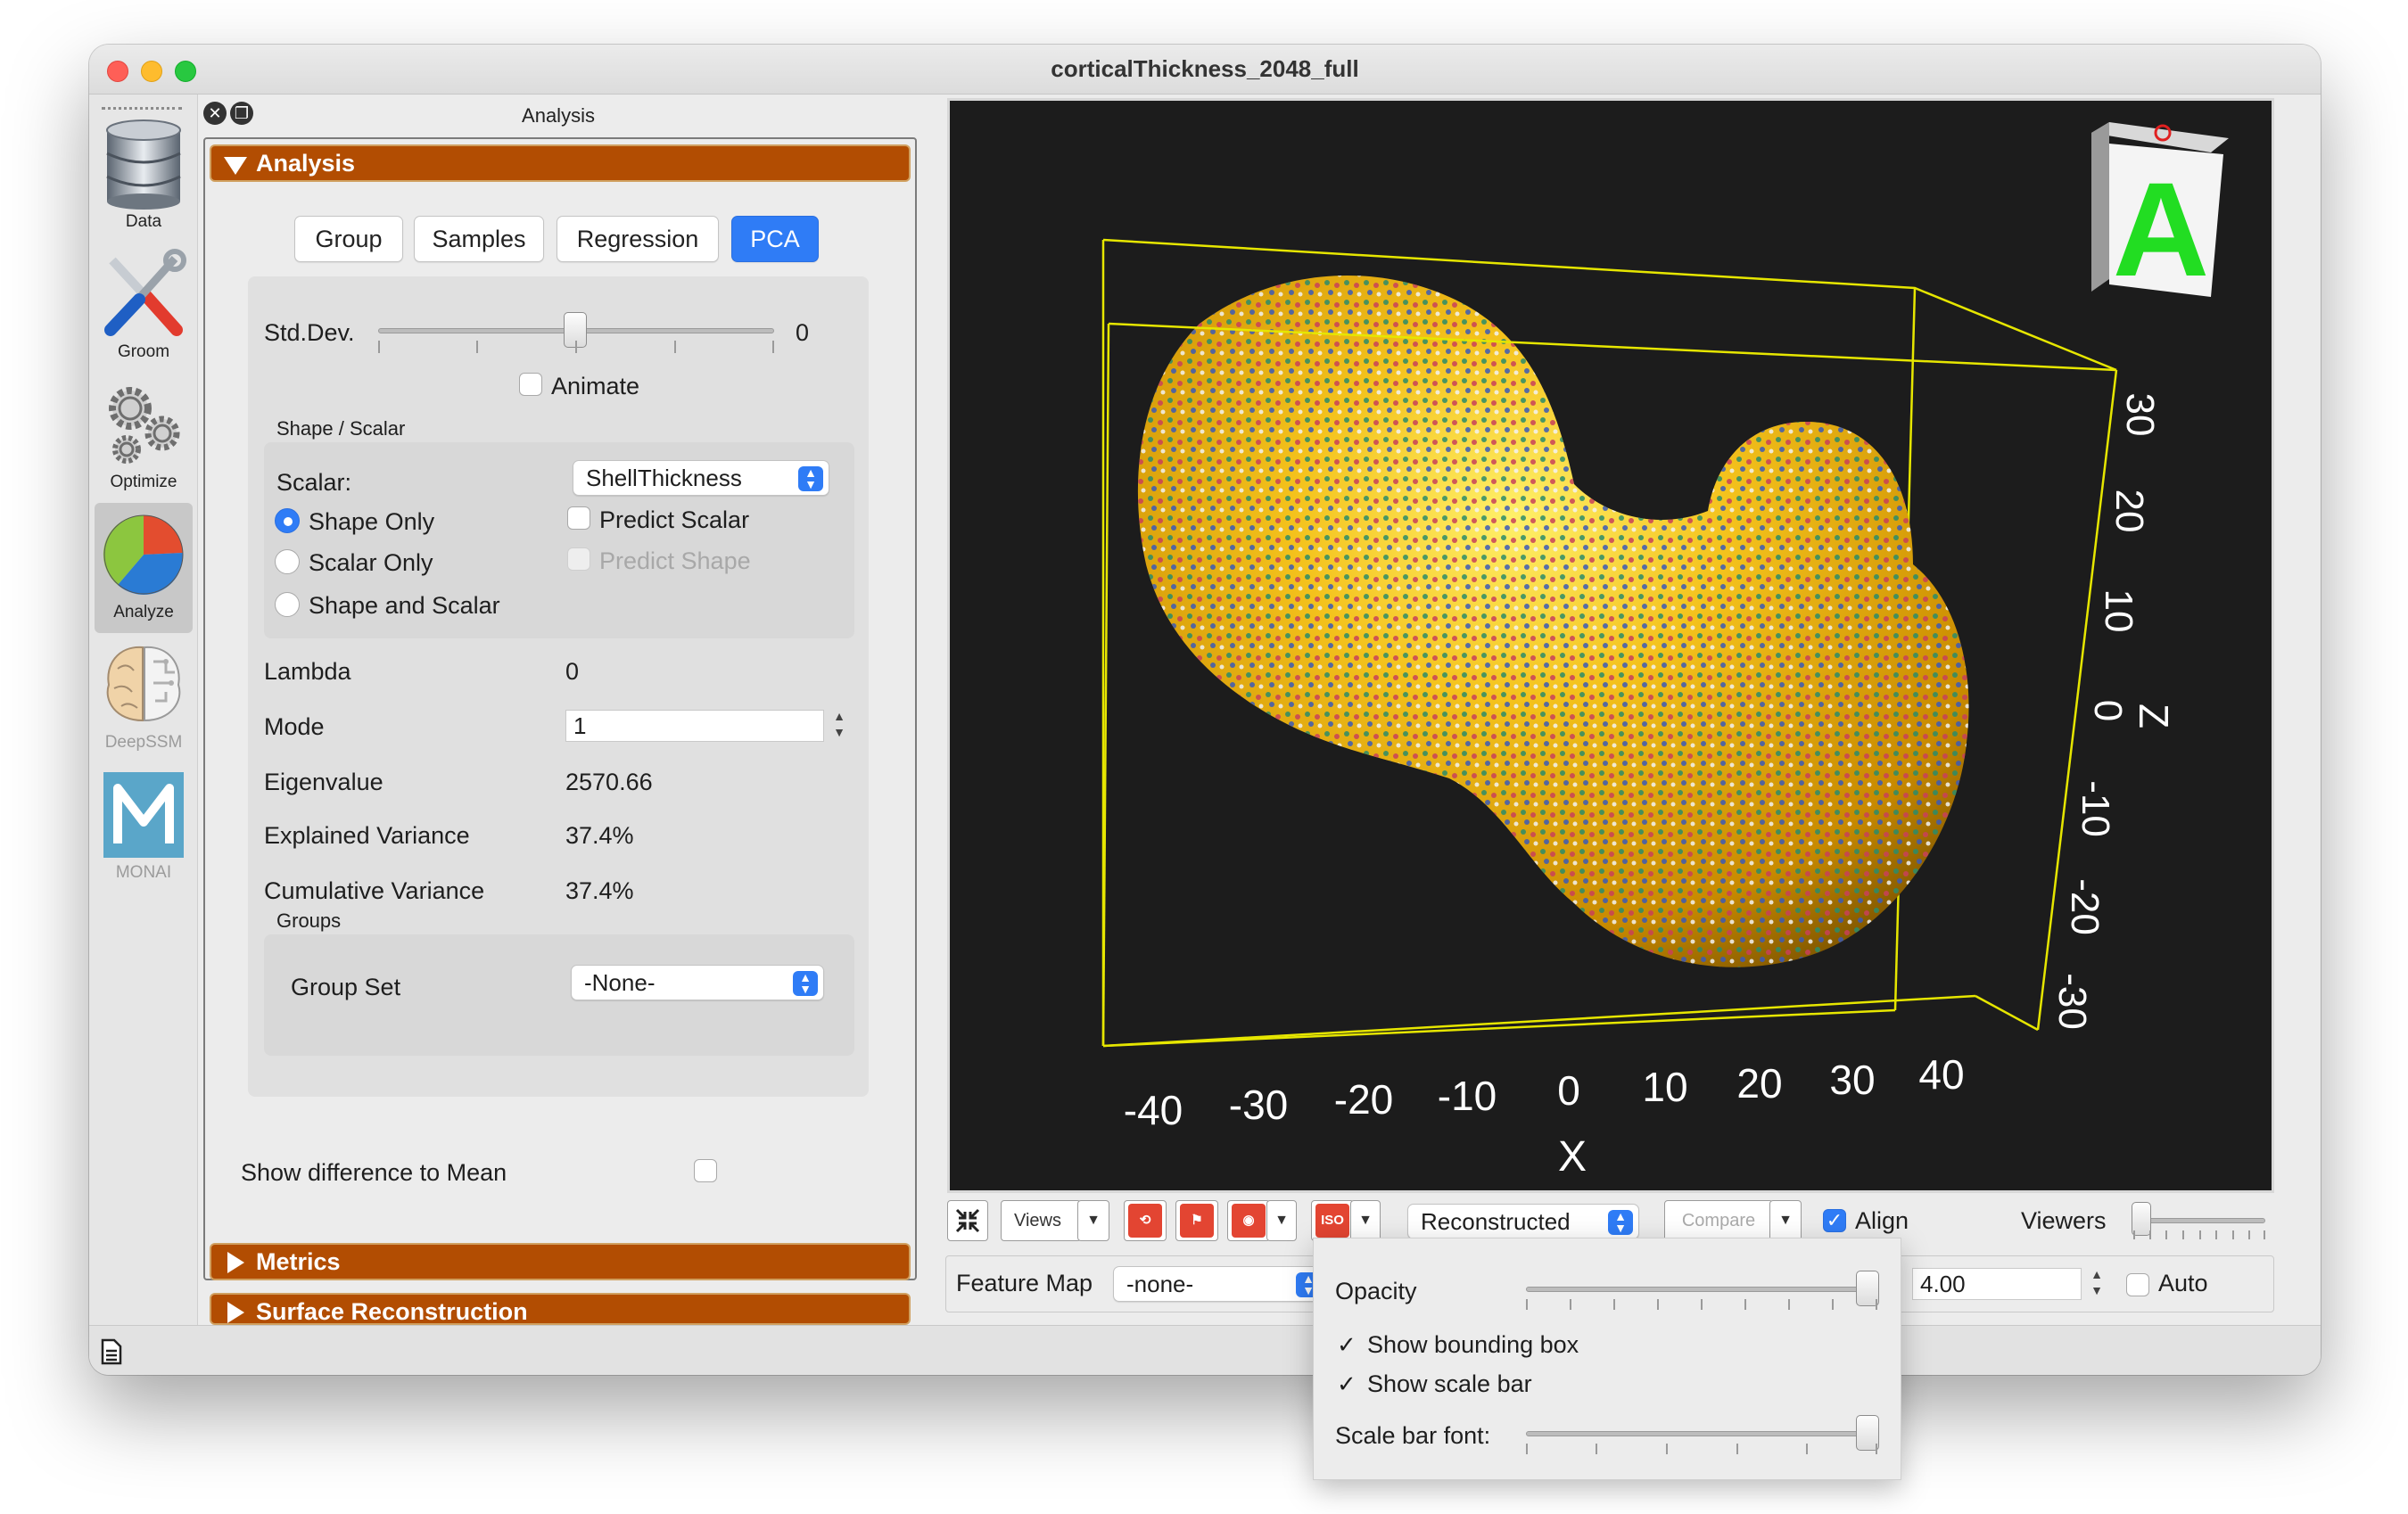  Describe the element at coordinates (1473, 1345) in the screenshot. I see `show-bbox-label: Show bounding box` at that location.